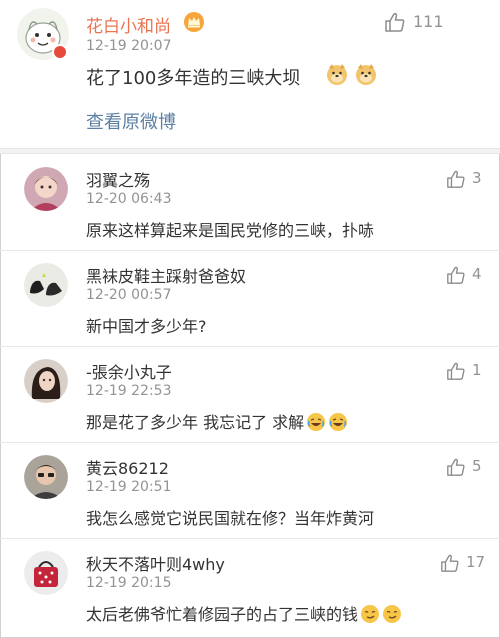  Describe the element at coordinates (195, 422) in the screenshot. I see `comment-text-body: 那是花了多少年 我忘记了 求解` at that location.